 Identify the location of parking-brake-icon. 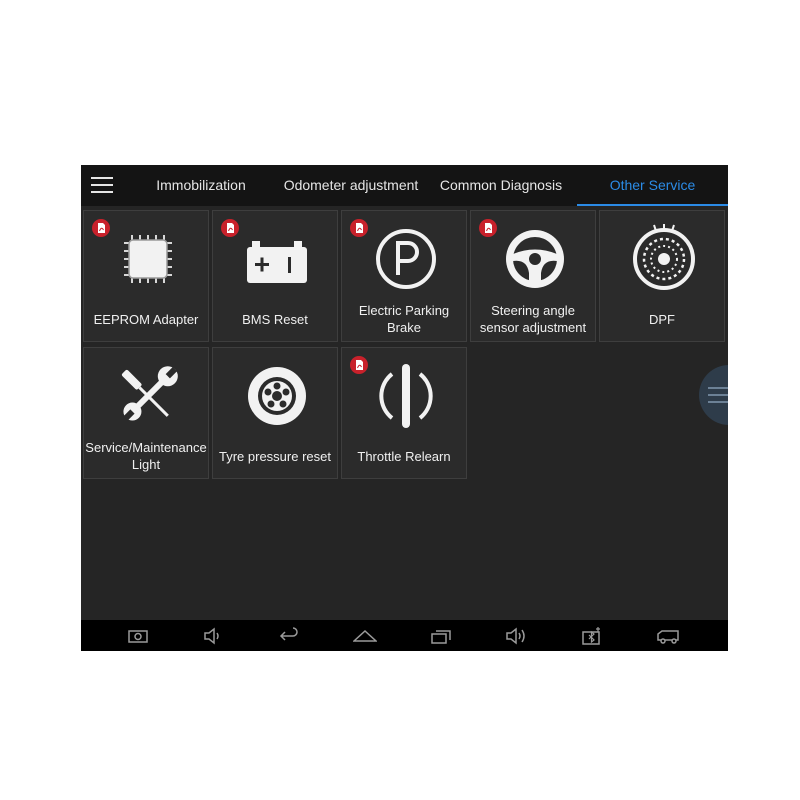
(406, 259).